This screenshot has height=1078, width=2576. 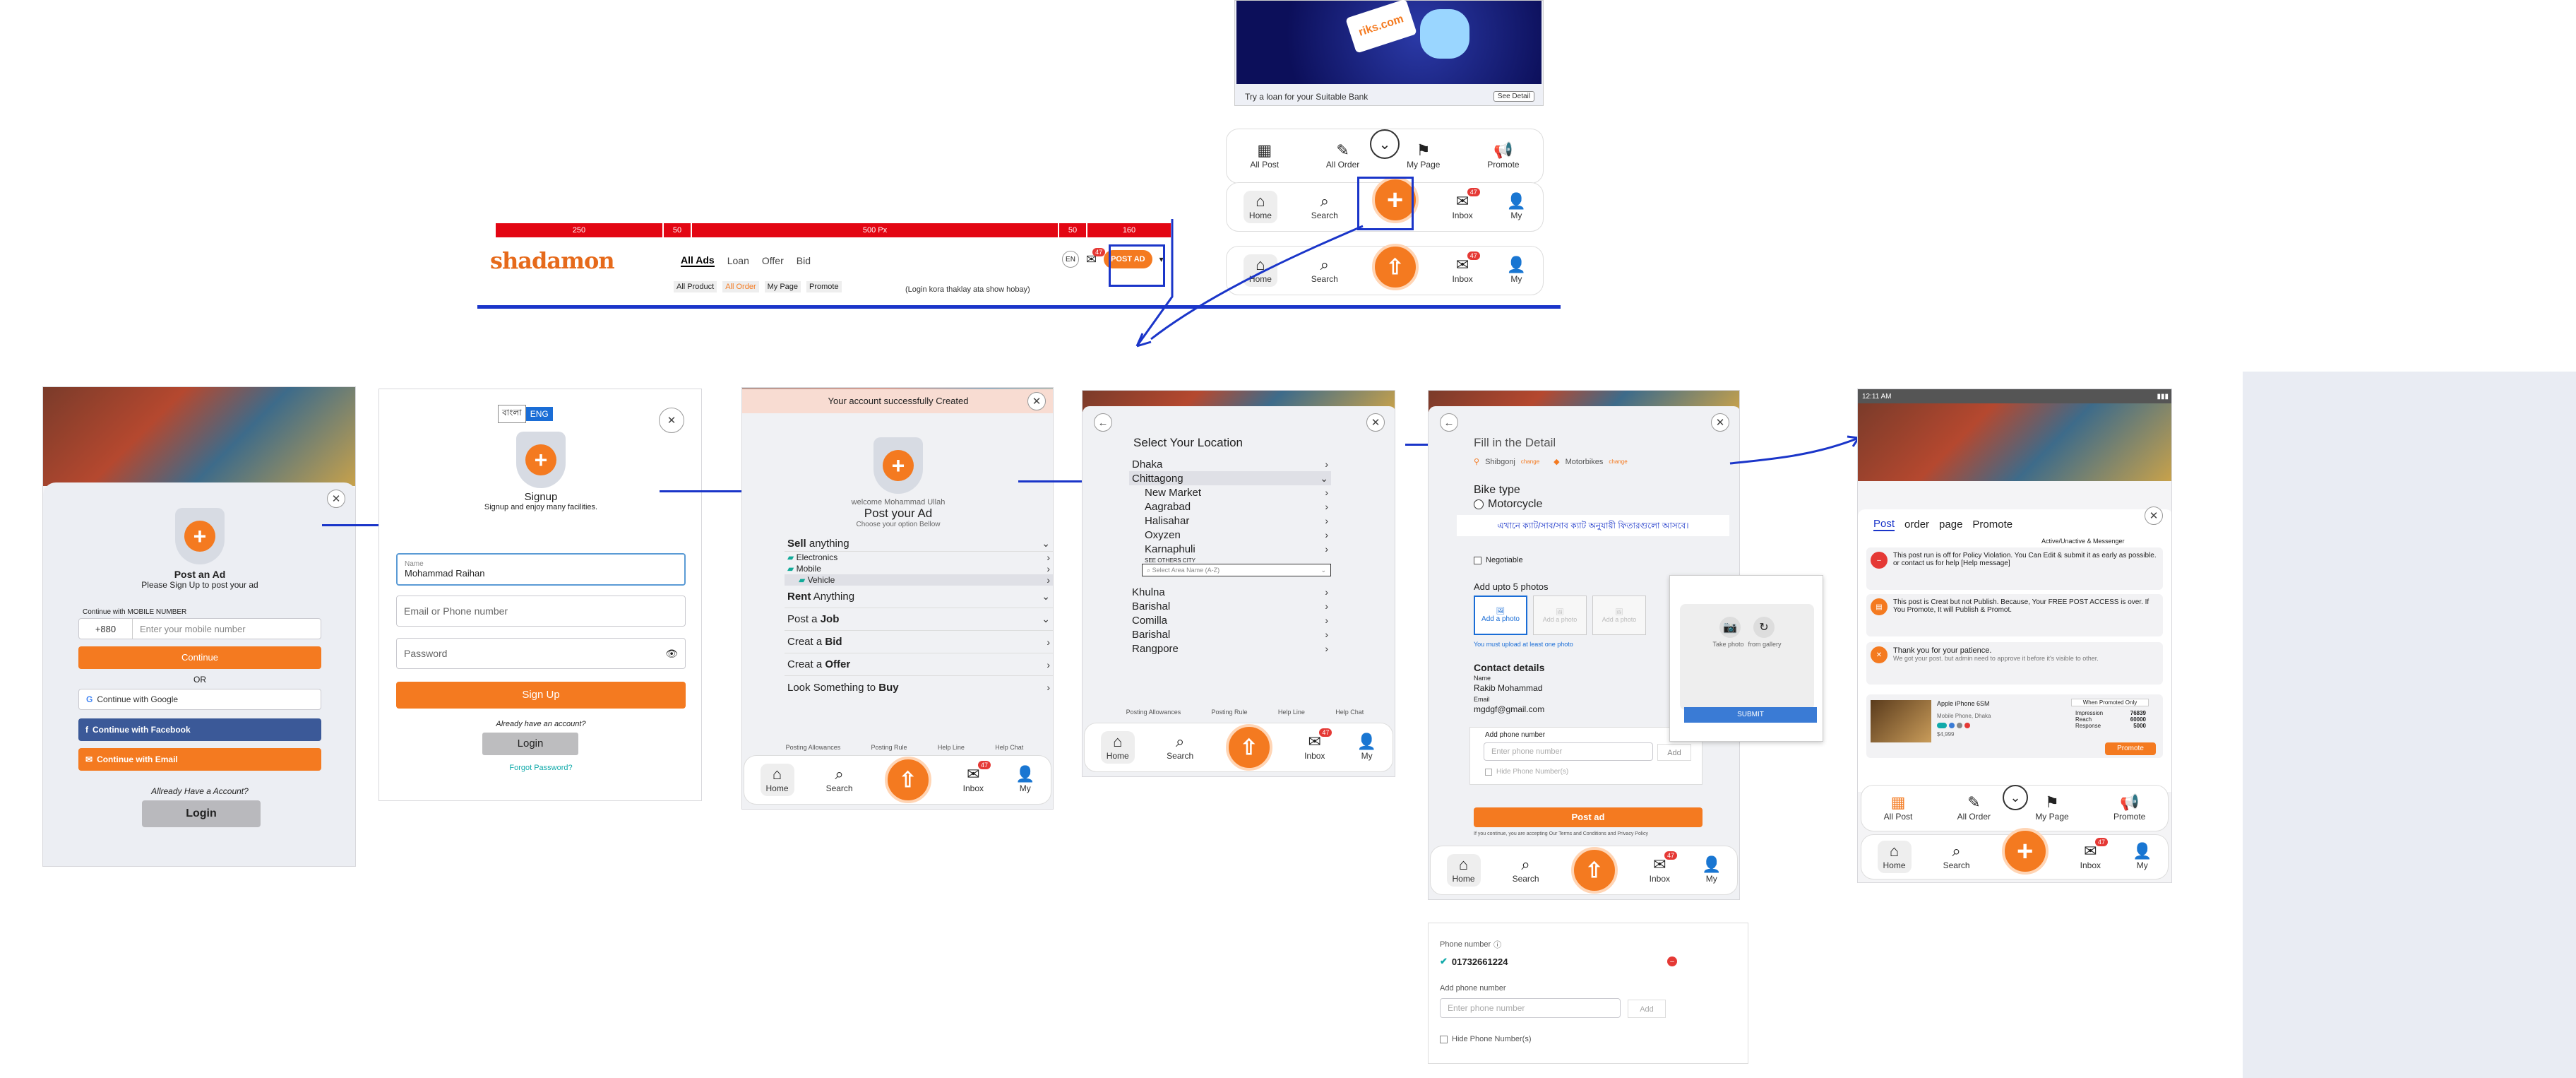 I want to click on see-detail-button: See Detail, so click(x=1513, y=96).